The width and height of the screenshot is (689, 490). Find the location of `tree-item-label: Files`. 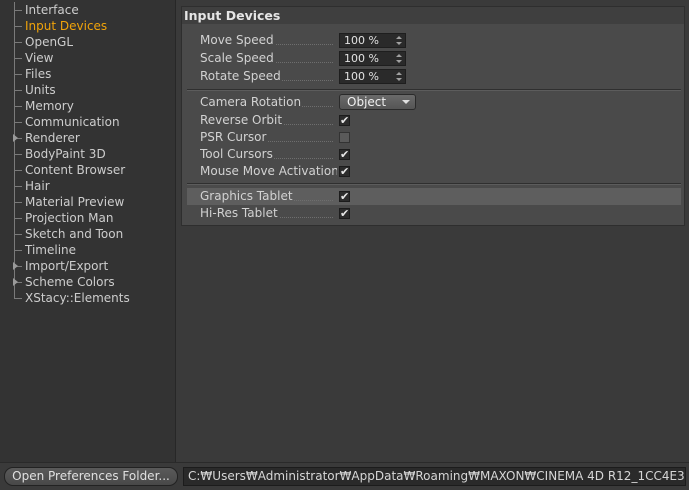

tree-item-label: Files is located at coordinates (38, 74).